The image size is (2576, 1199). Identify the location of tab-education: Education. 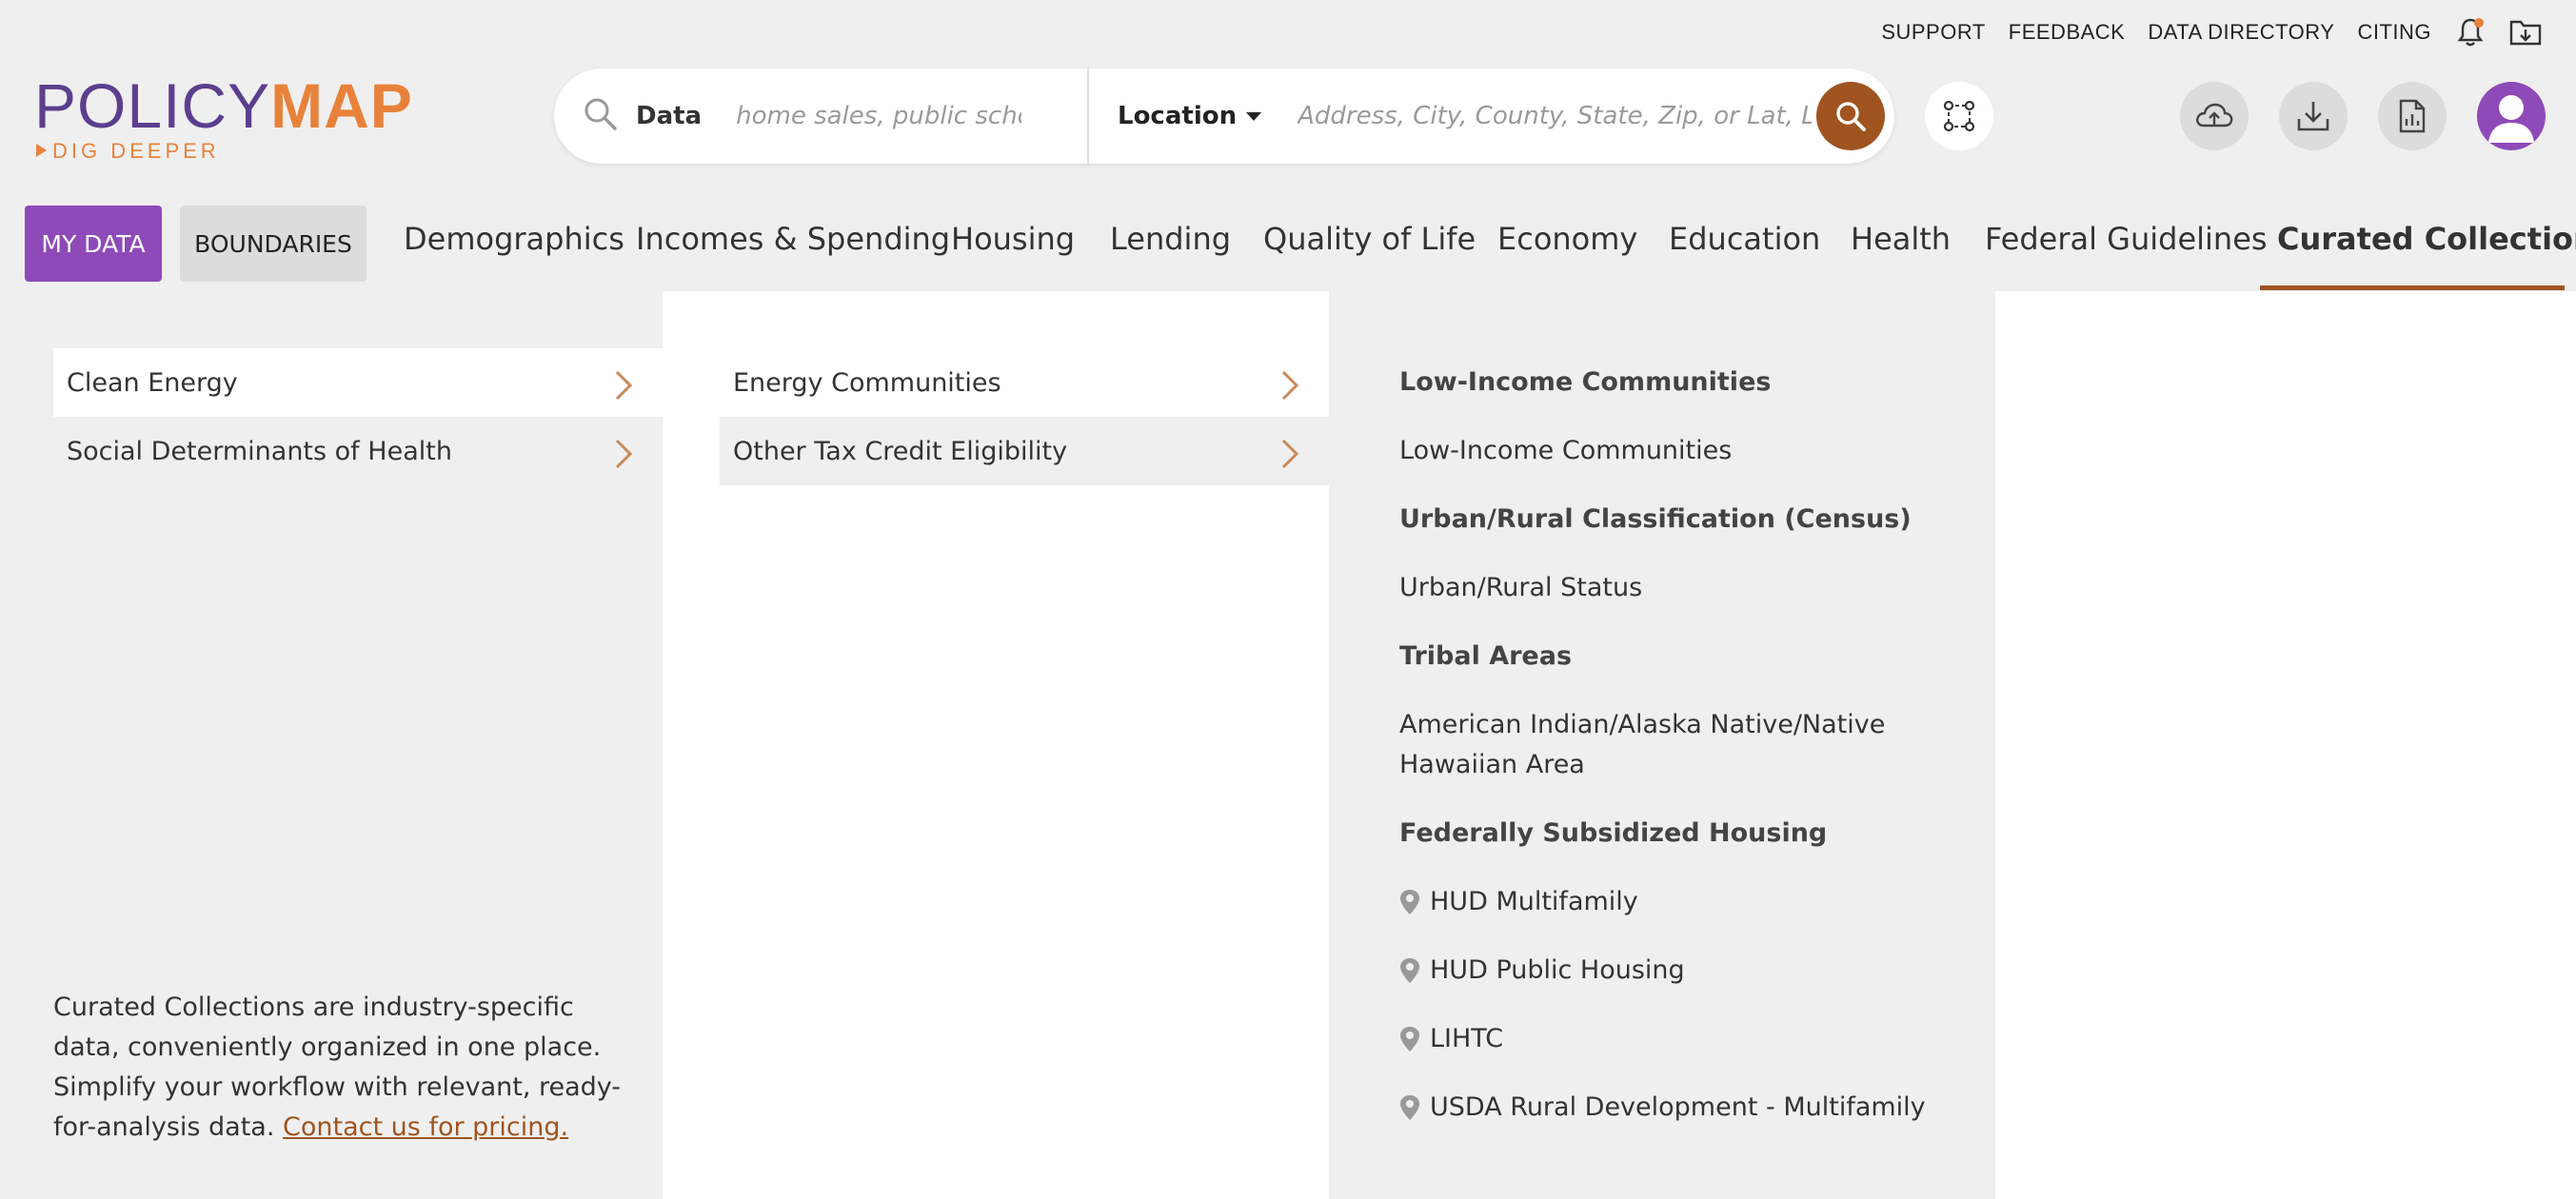
(1744, 239).